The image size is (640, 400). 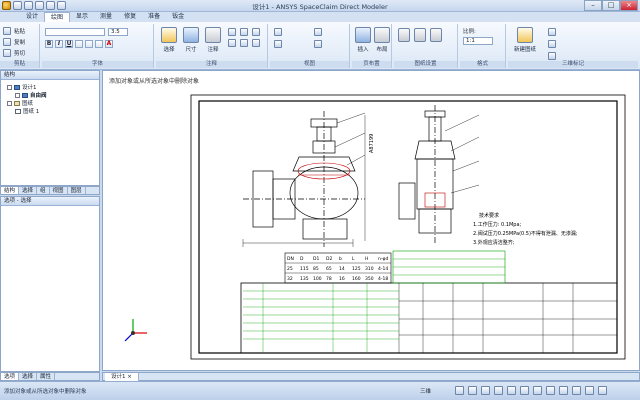 I want to click on snap-icon, so click(x=550, y=390).